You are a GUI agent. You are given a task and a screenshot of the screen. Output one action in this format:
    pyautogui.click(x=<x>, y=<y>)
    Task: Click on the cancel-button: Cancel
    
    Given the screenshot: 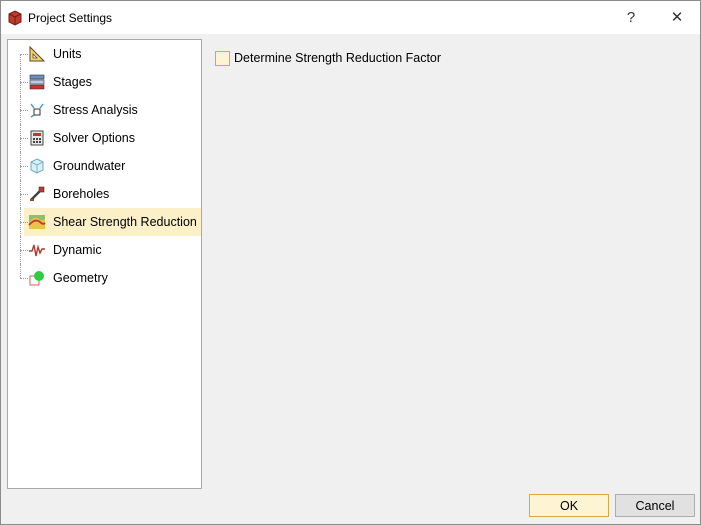 What is the action you would take?
    pyautogui.click(x=655, y=505)
    